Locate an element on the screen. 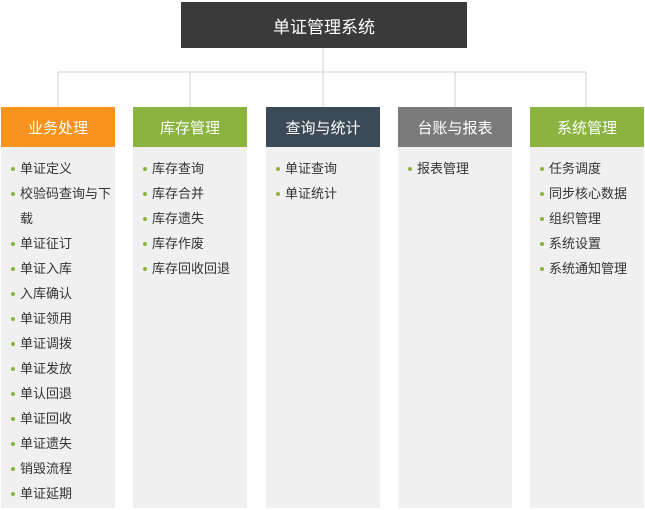 This screenshot has width=645, height=510. list-item: 报表管理 is located at coordinates (455, 169).